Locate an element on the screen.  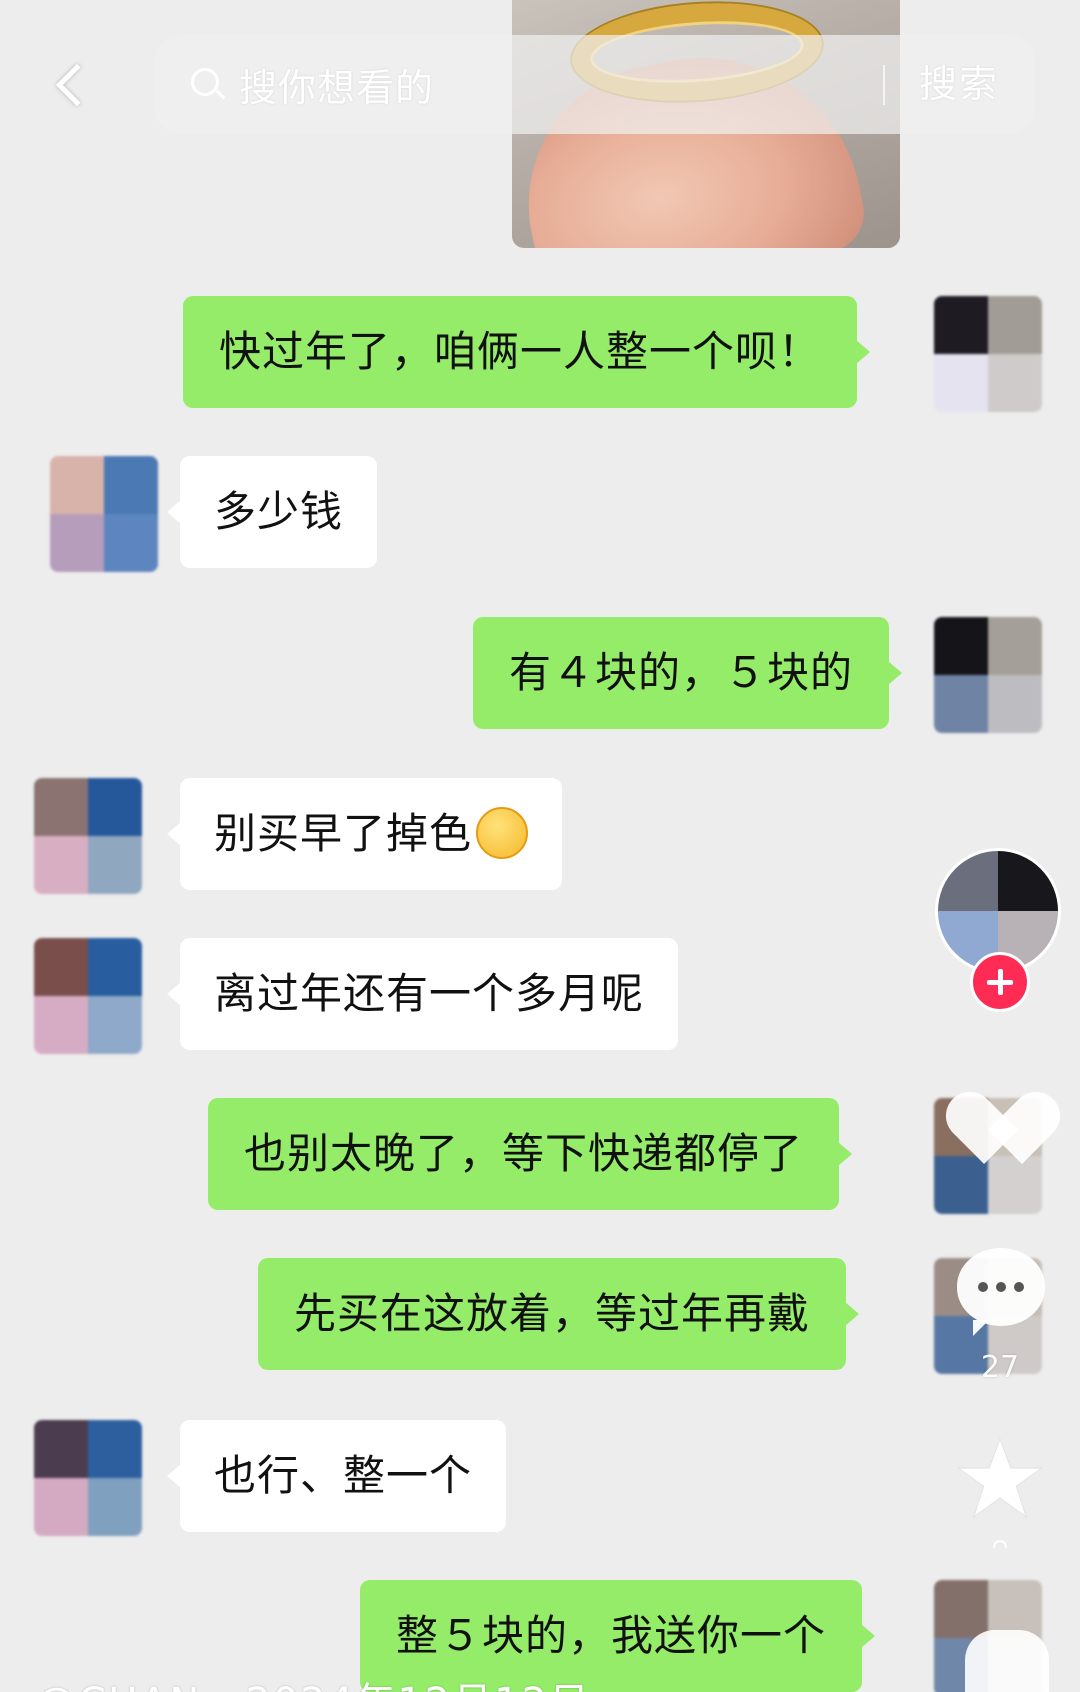
outgoing-message-bubble: 快过年了，咱俩一人整一个呗！ is located at coordinates (527, 352).